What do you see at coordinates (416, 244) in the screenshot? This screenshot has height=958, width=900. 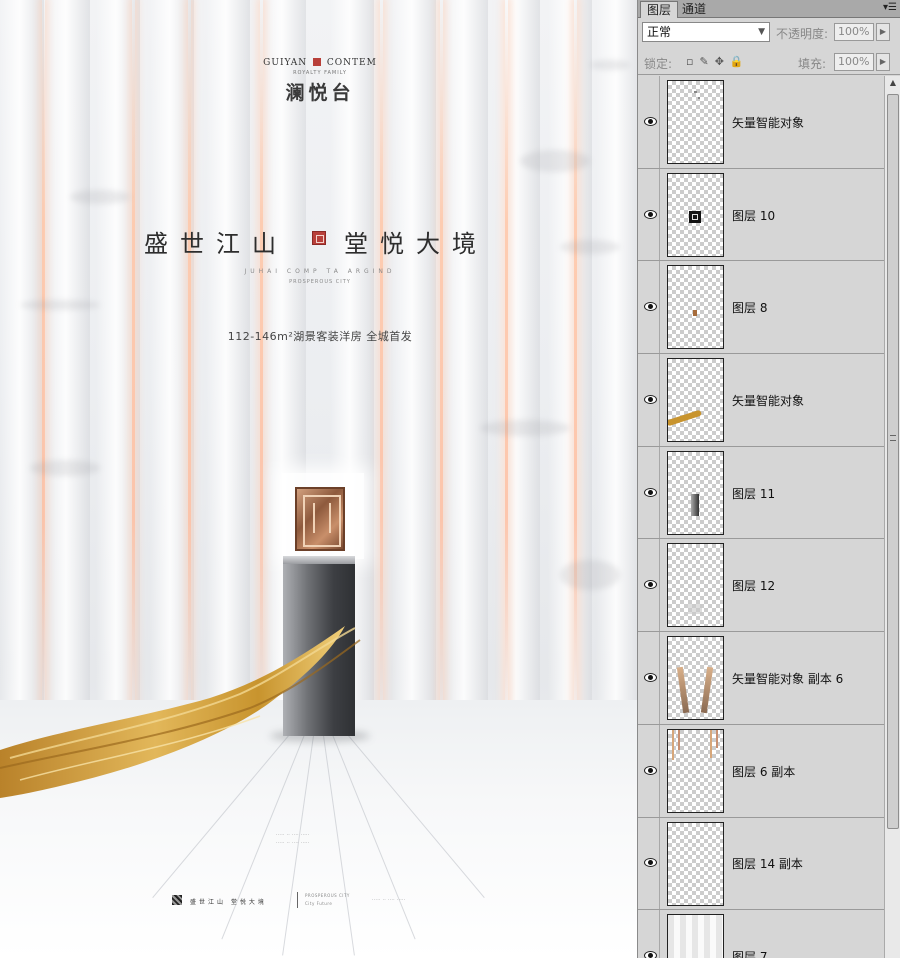 I see `headline-right: 堂悦大境` at bounding box center [416, 244].